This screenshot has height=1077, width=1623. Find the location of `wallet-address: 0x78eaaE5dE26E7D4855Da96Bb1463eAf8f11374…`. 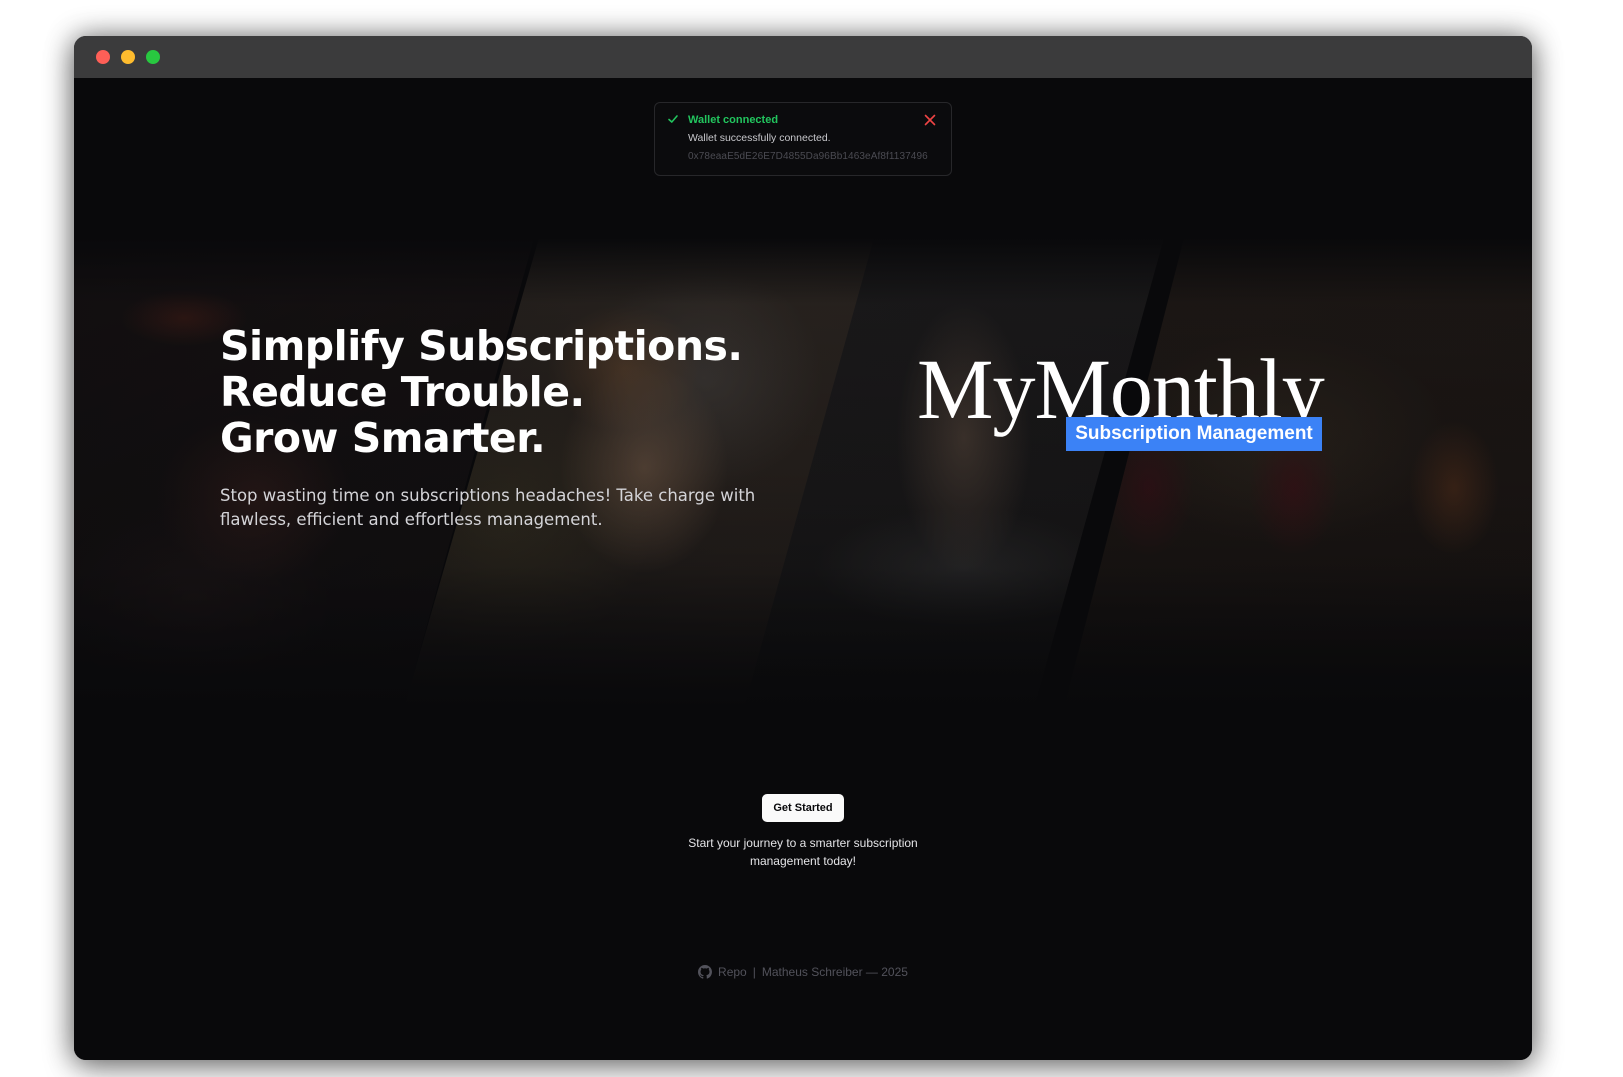

wallet-address: 0x78eaaE5dE26E7D4855Da96Bb1463eAf8f11374… is located at coordinates (808, 156).